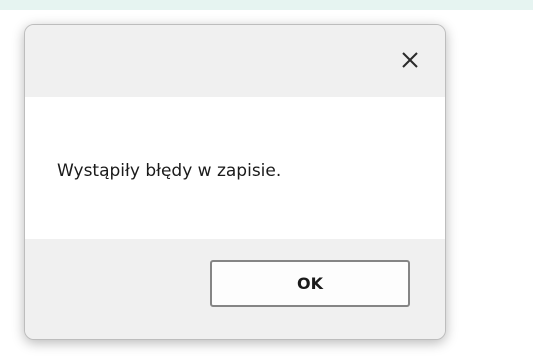 The image size is (533, 356). Describe the element at coordinates (169, 171) in the screenshot. I see `error-message: Wystąpiły błędy w zapisie.` at that location.